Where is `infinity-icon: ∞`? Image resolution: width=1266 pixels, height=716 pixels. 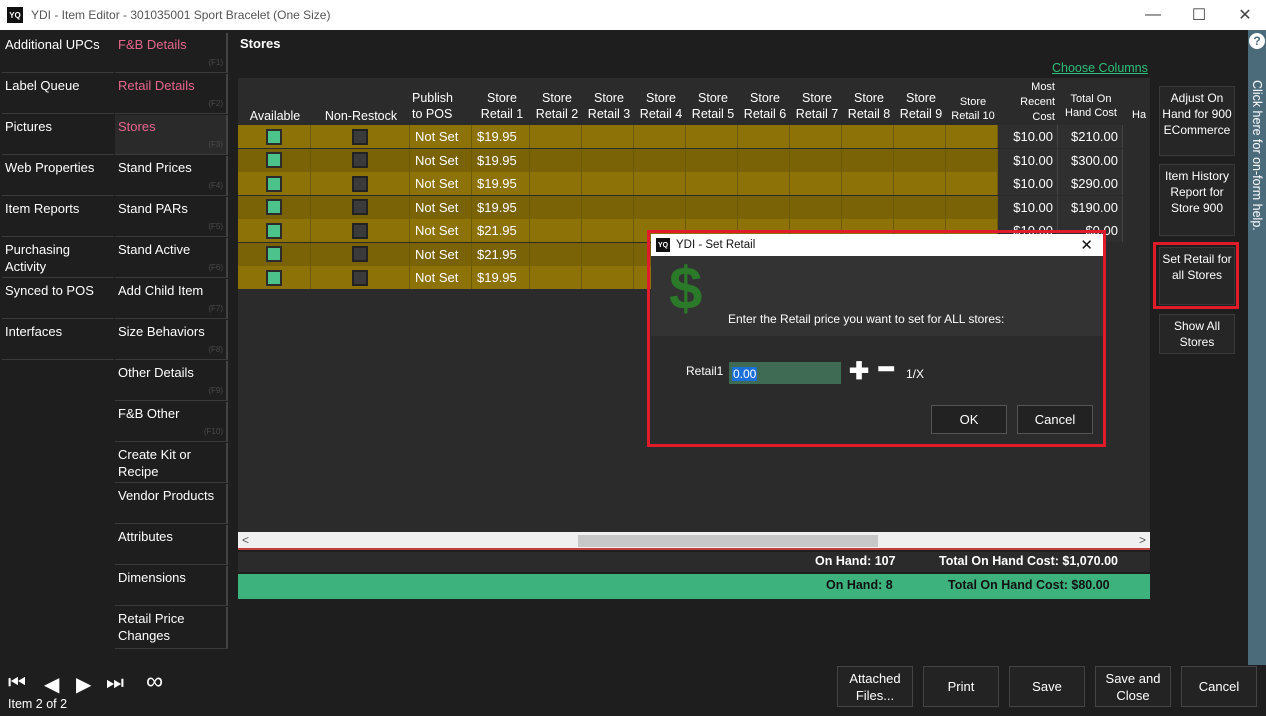
infinity-icon: ∞ is located at coordinates (154, 682).